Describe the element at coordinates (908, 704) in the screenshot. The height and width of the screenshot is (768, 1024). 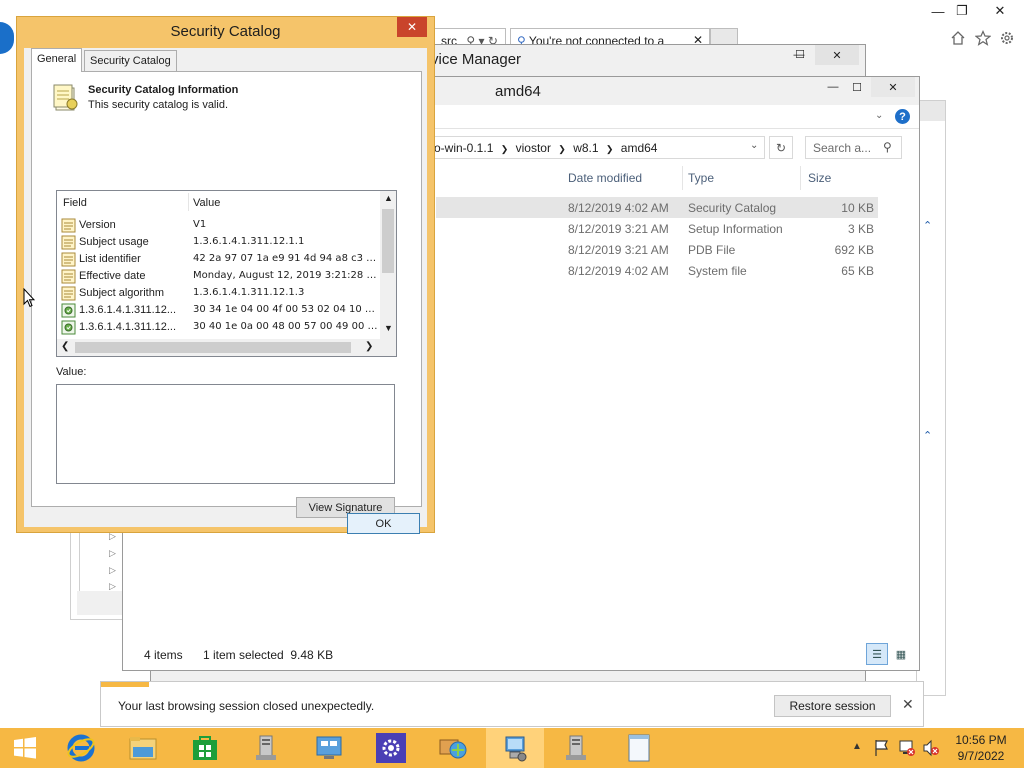
I see `notif-close-icon: ✕` at that location.